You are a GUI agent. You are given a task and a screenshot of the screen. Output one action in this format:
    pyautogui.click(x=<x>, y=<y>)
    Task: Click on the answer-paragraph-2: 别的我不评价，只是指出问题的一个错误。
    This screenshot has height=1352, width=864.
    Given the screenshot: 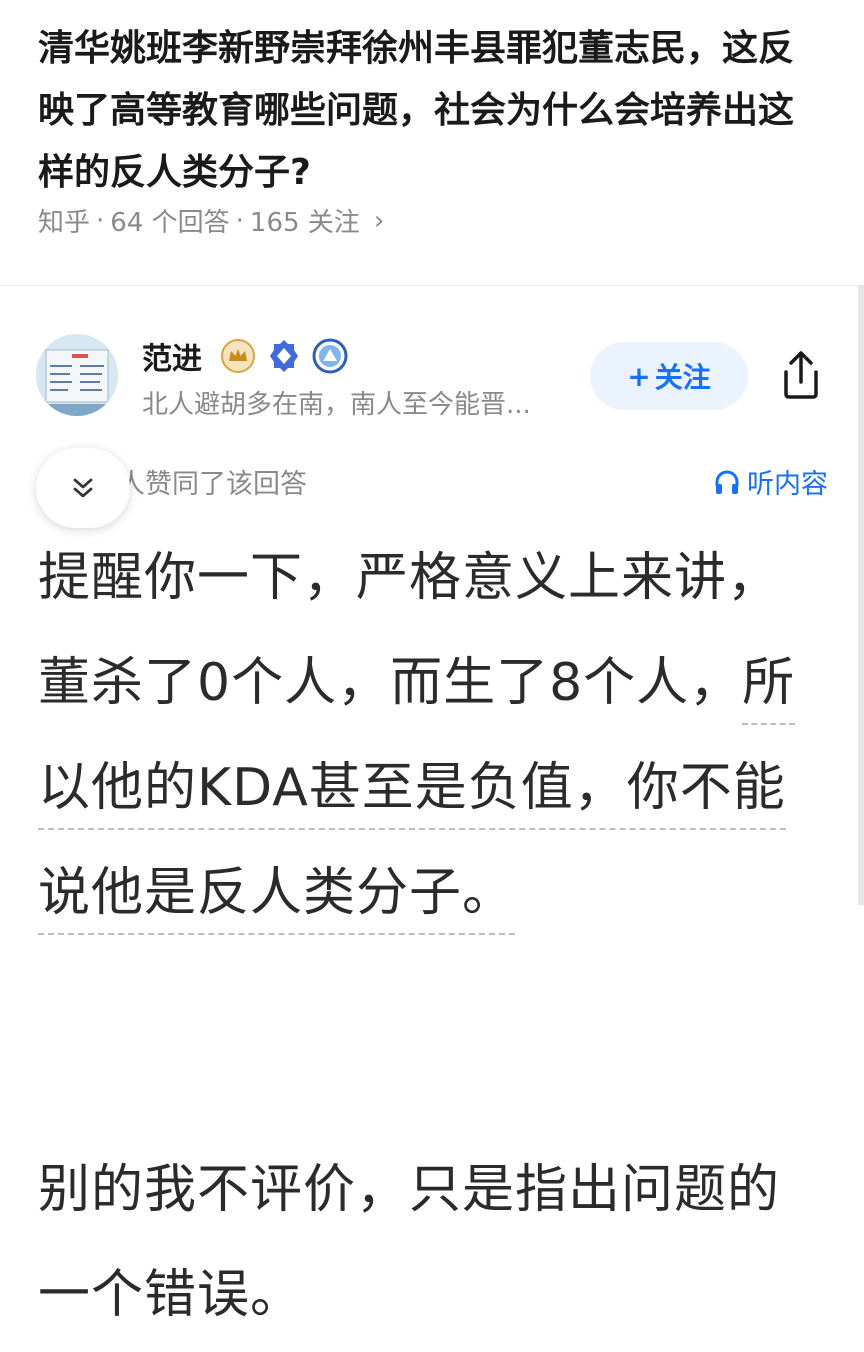 What is the action you would take?
    pyautogui.click(x=409, y=1242)
    